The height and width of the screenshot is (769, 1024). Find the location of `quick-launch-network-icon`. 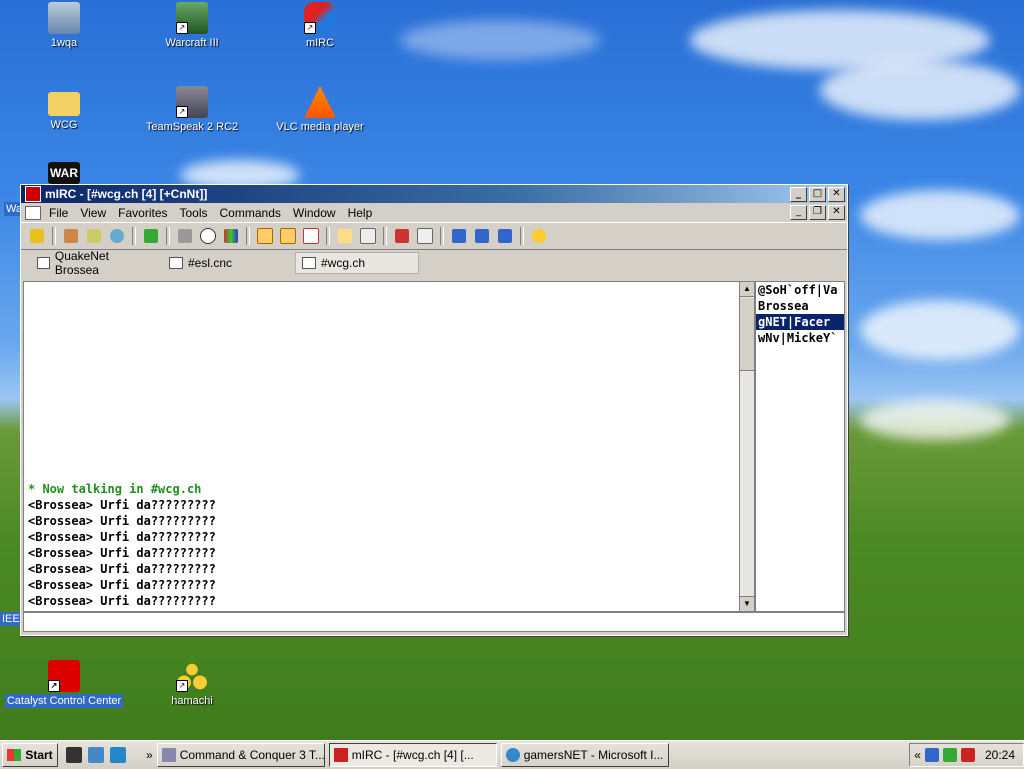

quick-launch-network-icon is located at coordinates (96, 755).